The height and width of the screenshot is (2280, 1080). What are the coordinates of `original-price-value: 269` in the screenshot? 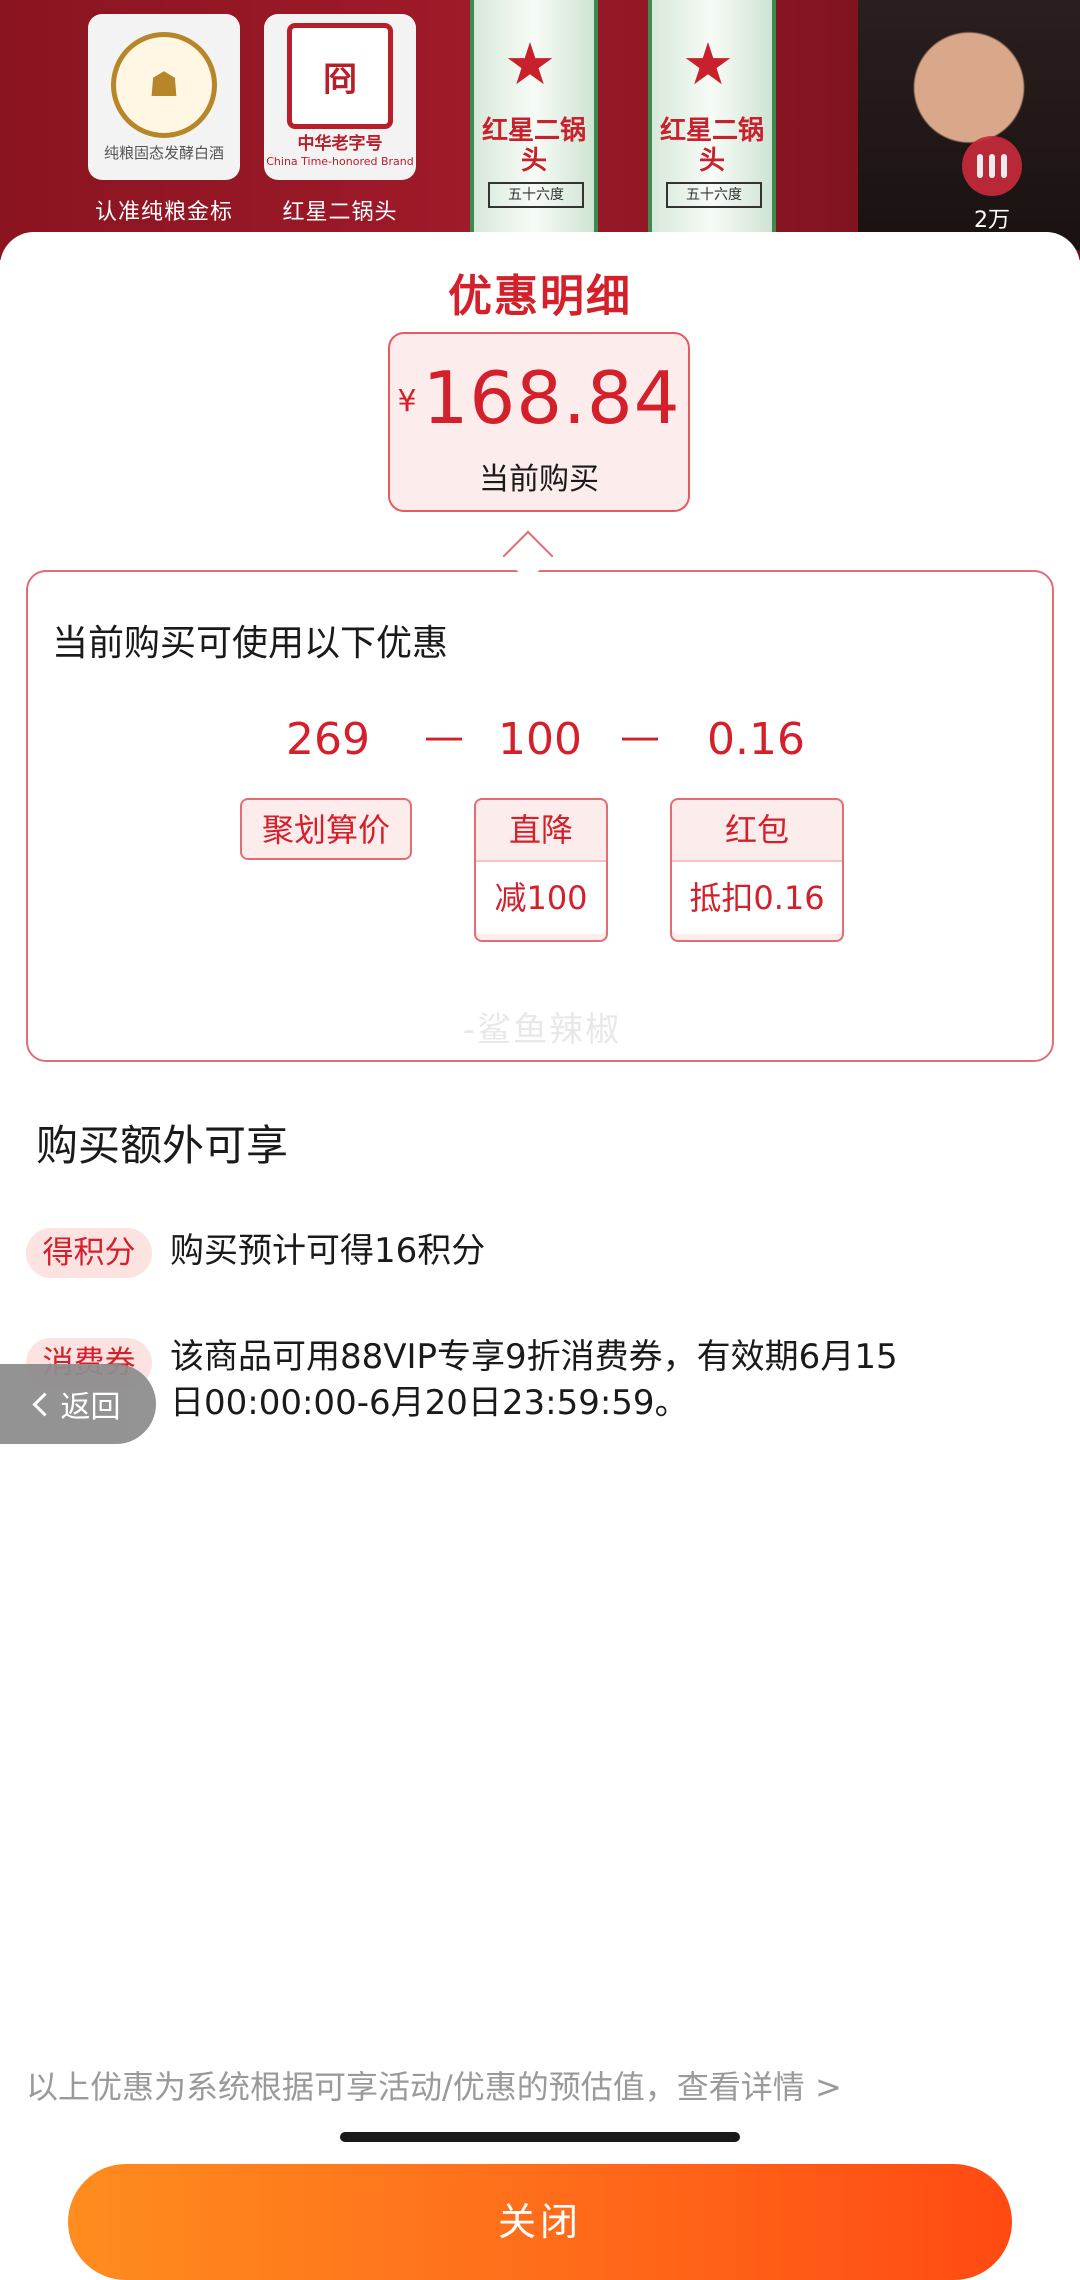 It's located at (328, 739).